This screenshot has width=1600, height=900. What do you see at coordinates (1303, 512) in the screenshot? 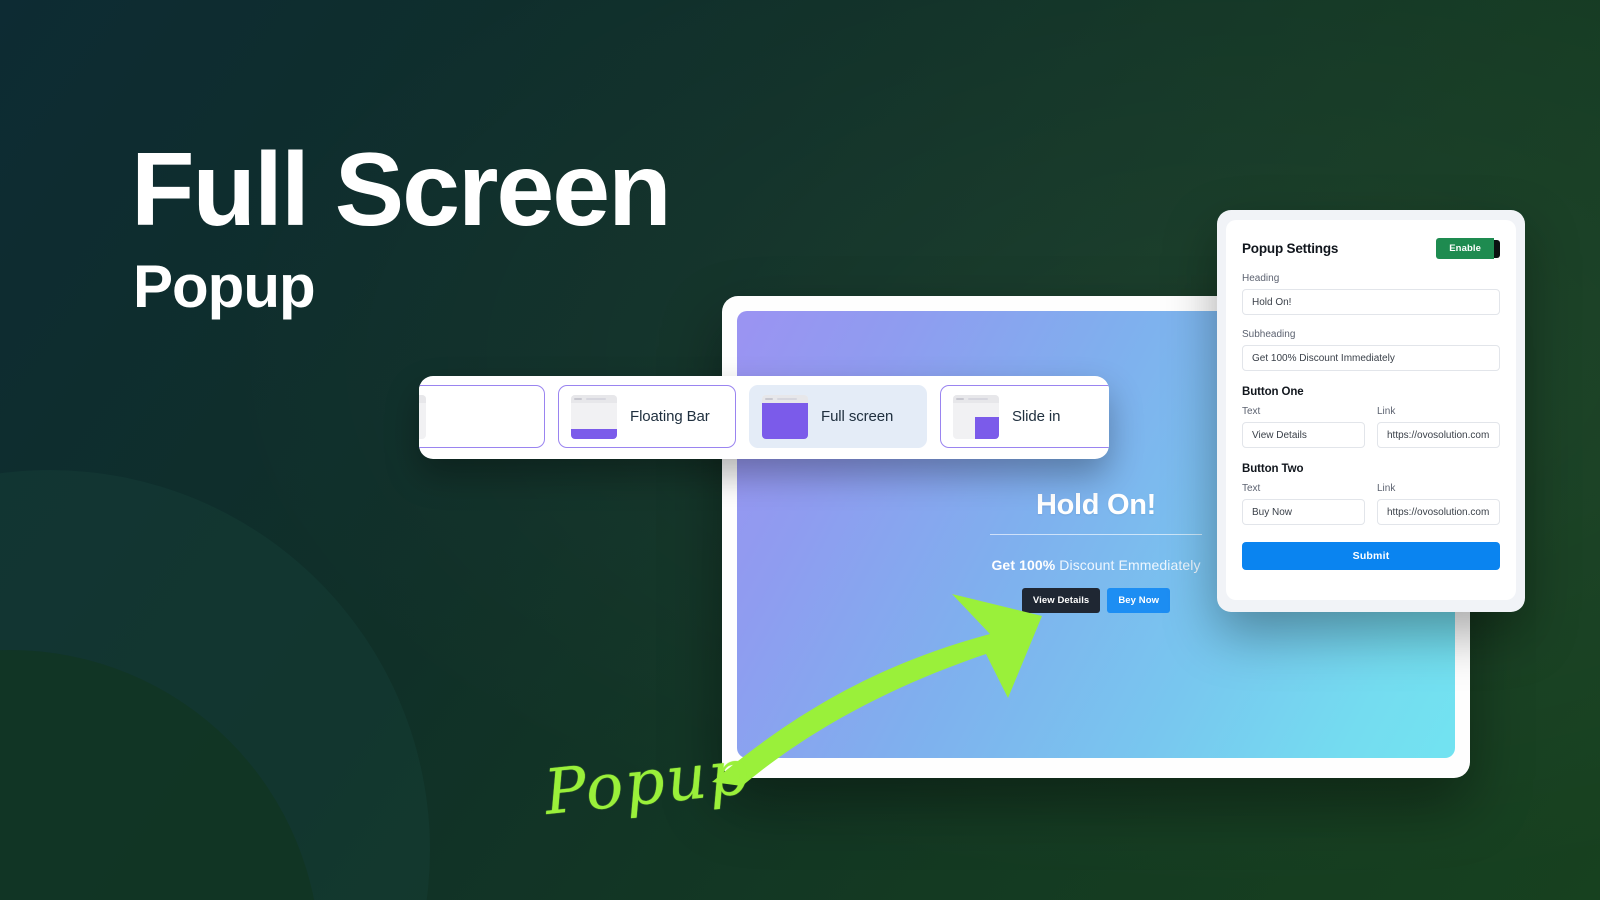
I see `button-two-text-input: Buy Now` at bounding box center [1303, 512].